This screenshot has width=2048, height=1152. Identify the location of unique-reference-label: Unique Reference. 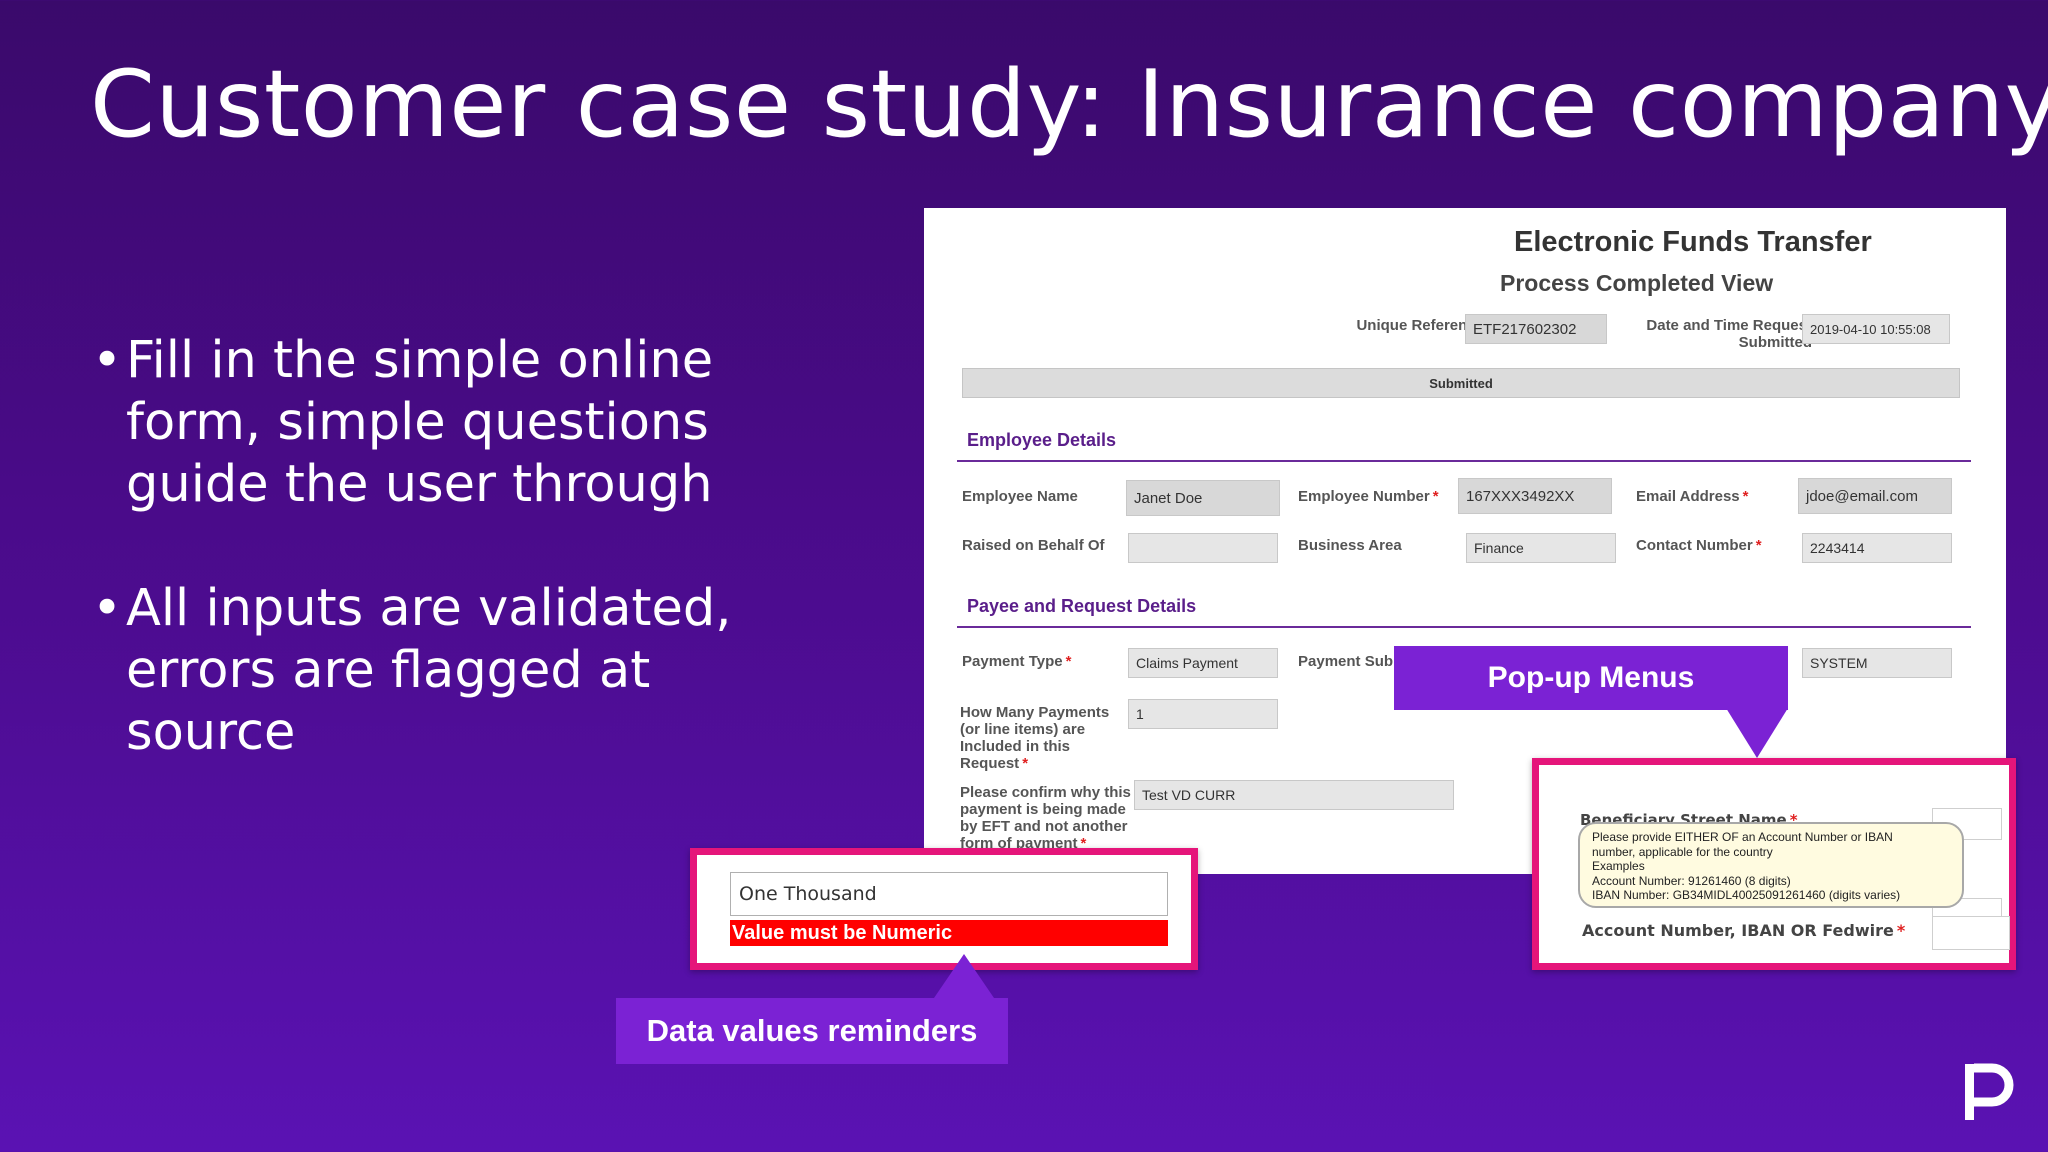
(1420, 325).